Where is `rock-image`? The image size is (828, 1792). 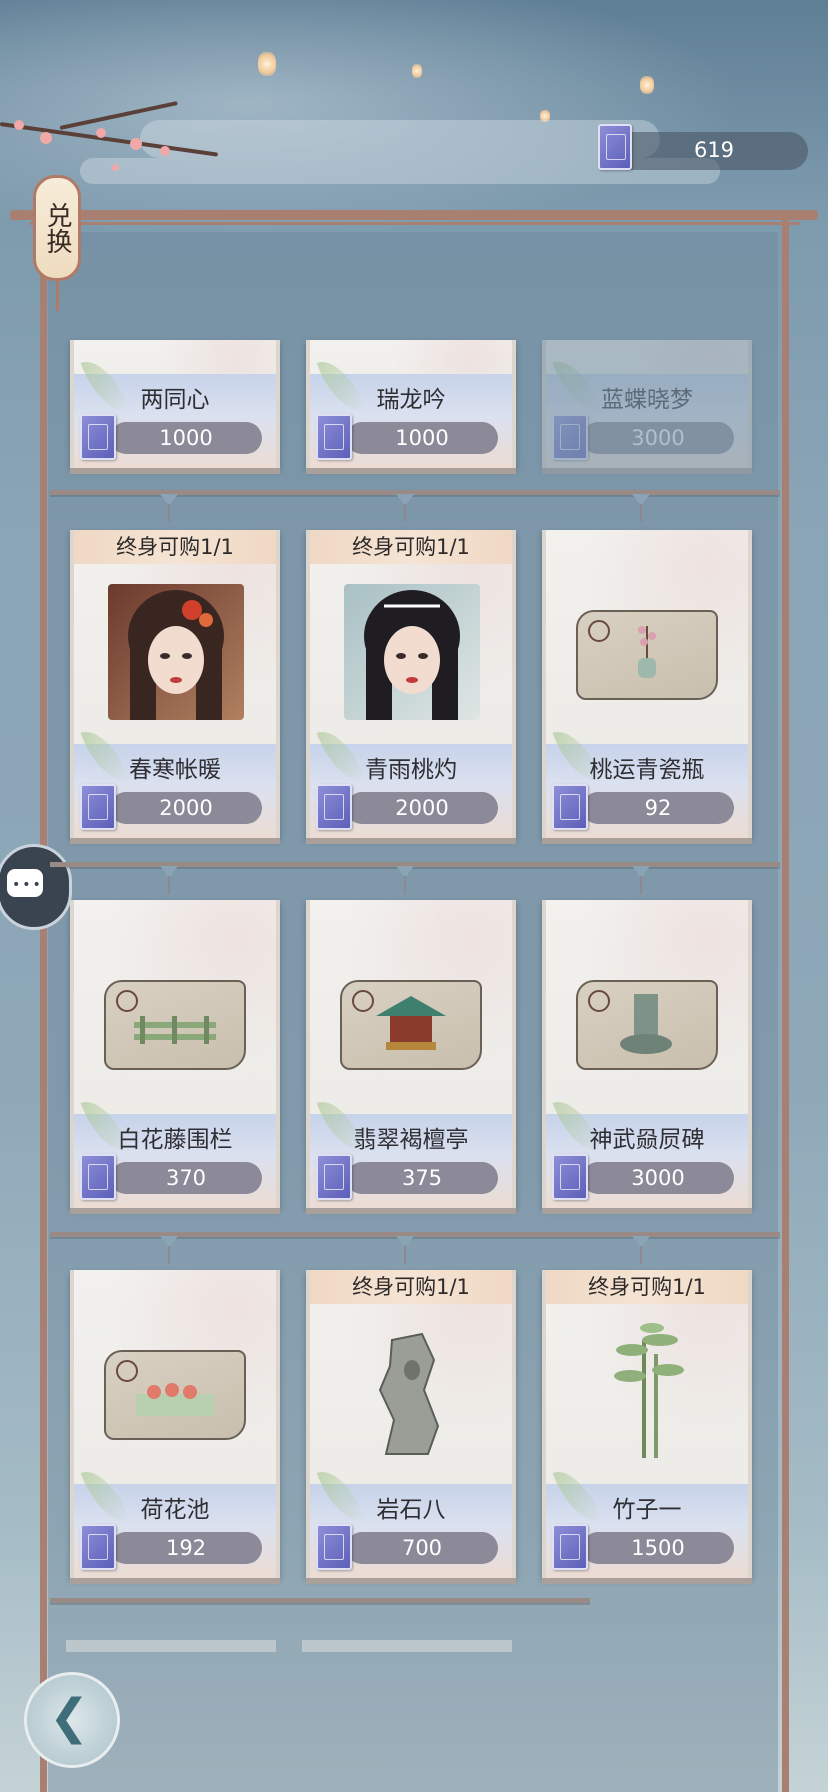
rock-image is located at coordinates (409, 1393).